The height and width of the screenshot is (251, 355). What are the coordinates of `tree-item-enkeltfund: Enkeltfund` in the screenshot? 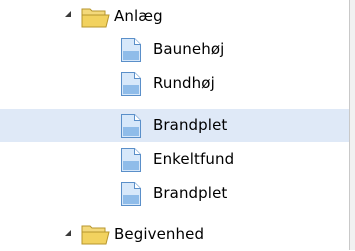 It's located at (174, 159).